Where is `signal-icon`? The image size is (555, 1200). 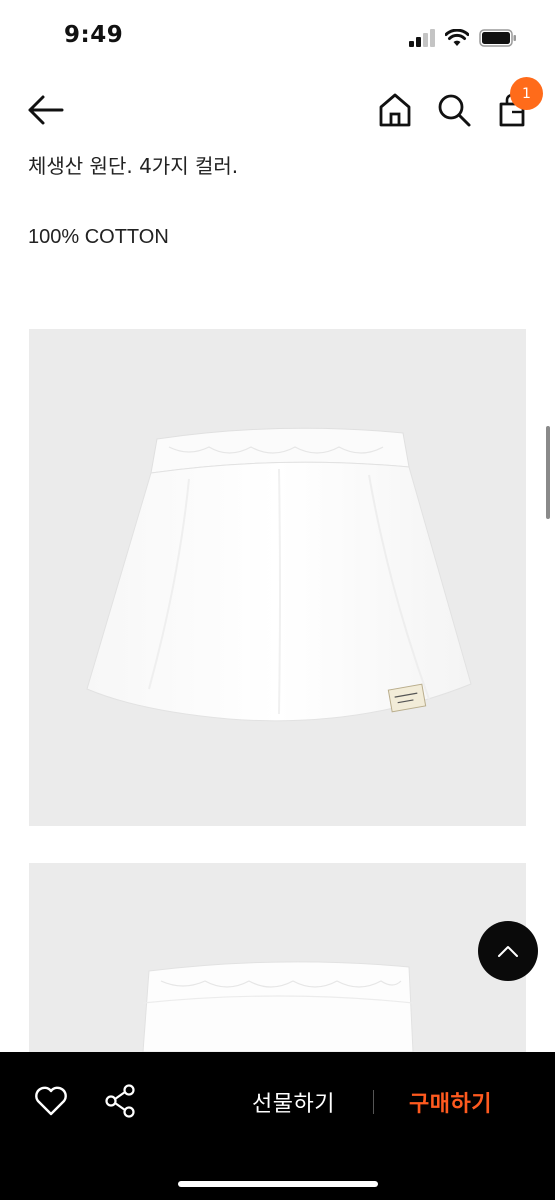 signal-icon is located at coordinates (422, 38).